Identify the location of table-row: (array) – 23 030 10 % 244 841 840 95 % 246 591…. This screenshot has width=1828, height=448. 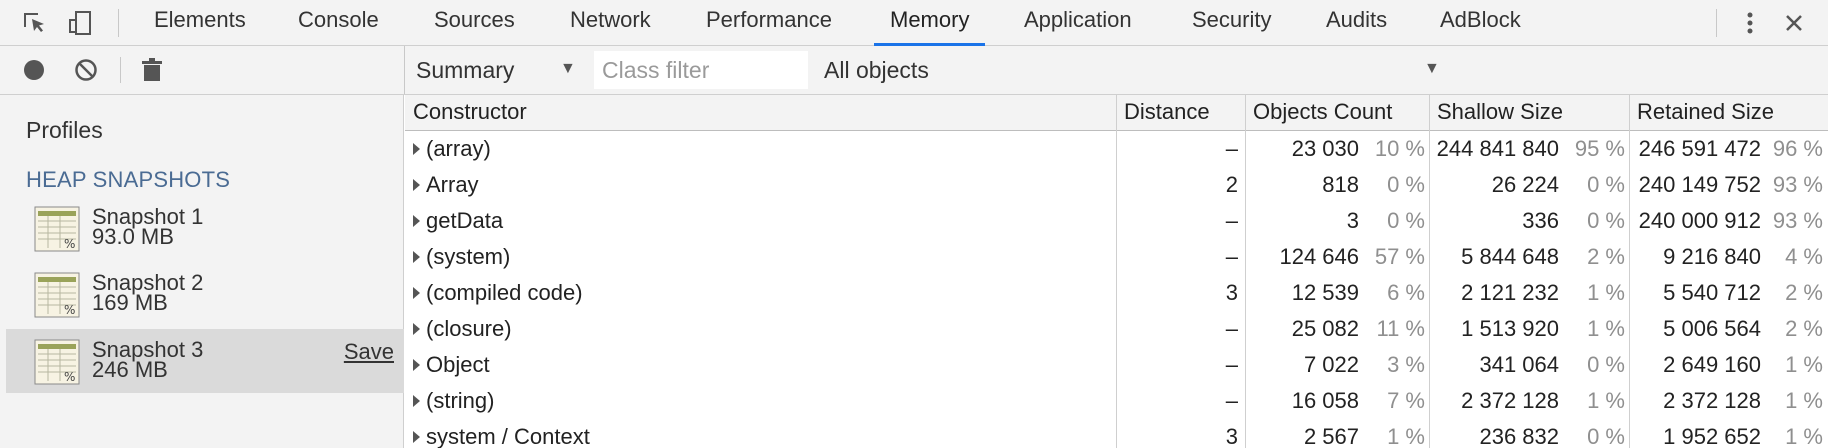
(1116, 149).